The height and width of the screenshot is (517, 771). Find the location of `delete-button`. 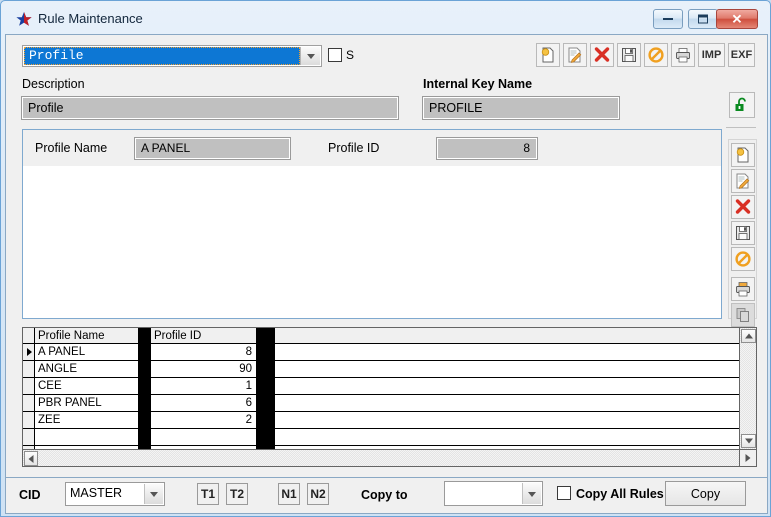

delete-button is located at coordinates (602, 55).